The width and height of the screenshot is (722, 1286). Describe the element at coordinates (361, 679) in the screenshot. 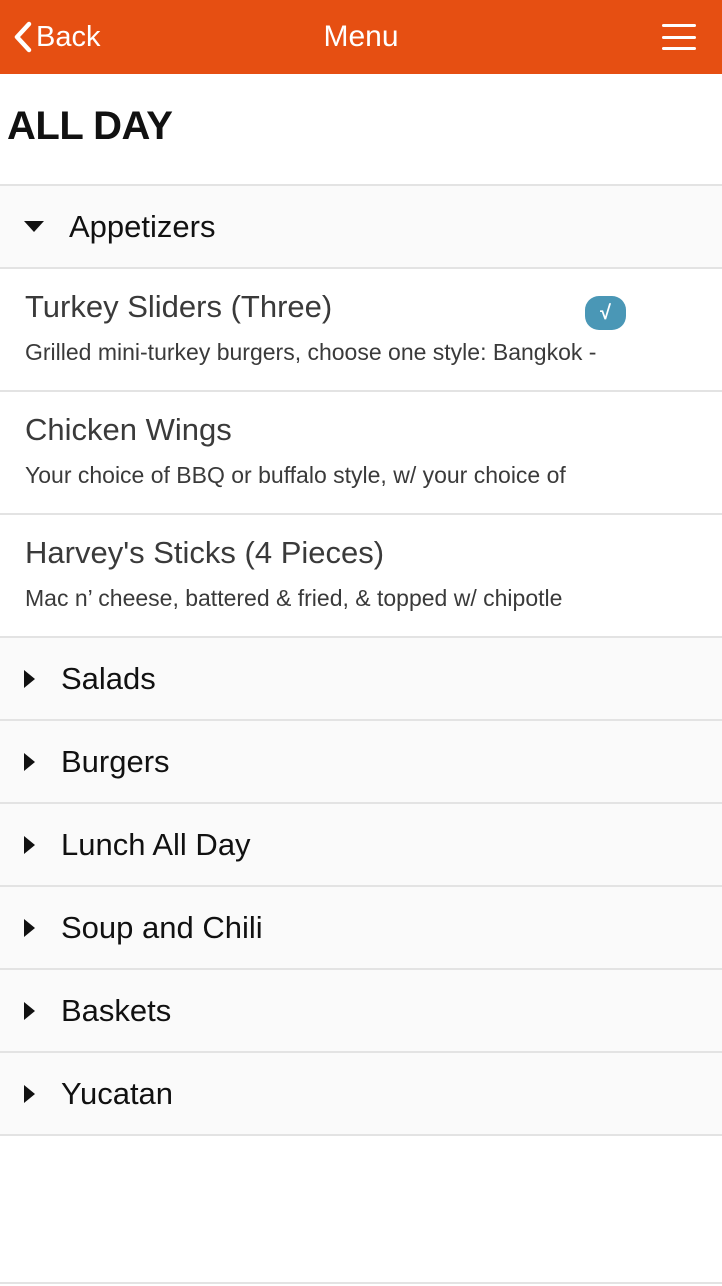

I see `category-header-salads: Salads` at that location.